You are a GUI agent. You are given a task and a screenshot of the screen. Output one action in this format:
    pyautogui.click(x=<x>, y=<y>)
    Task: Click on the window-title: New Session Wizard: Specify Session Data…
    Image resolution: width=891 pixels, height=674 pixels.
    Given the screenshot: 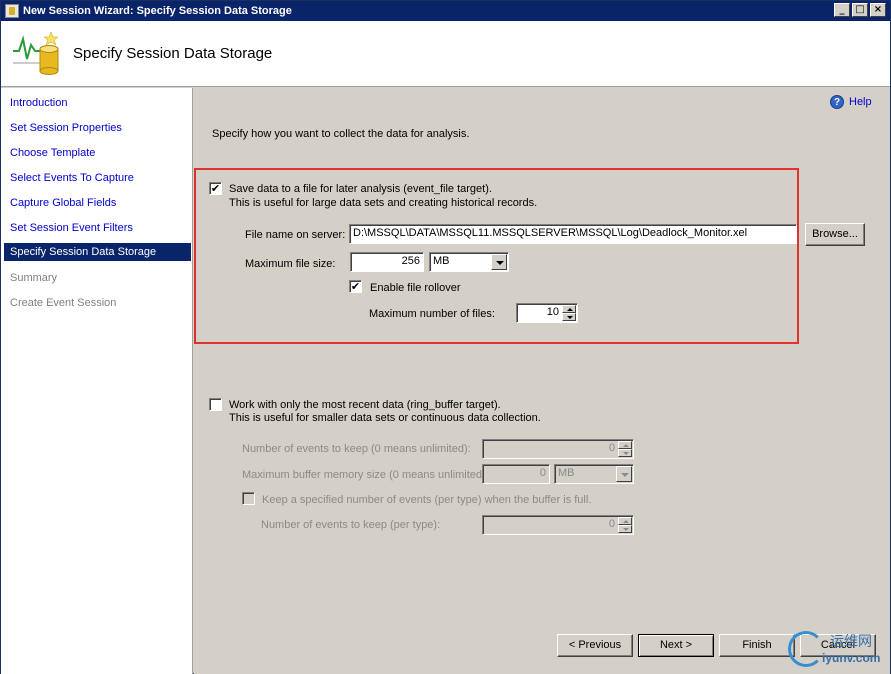 What is the action you would take?
    pyautogui.click(x=157, y=11)
    